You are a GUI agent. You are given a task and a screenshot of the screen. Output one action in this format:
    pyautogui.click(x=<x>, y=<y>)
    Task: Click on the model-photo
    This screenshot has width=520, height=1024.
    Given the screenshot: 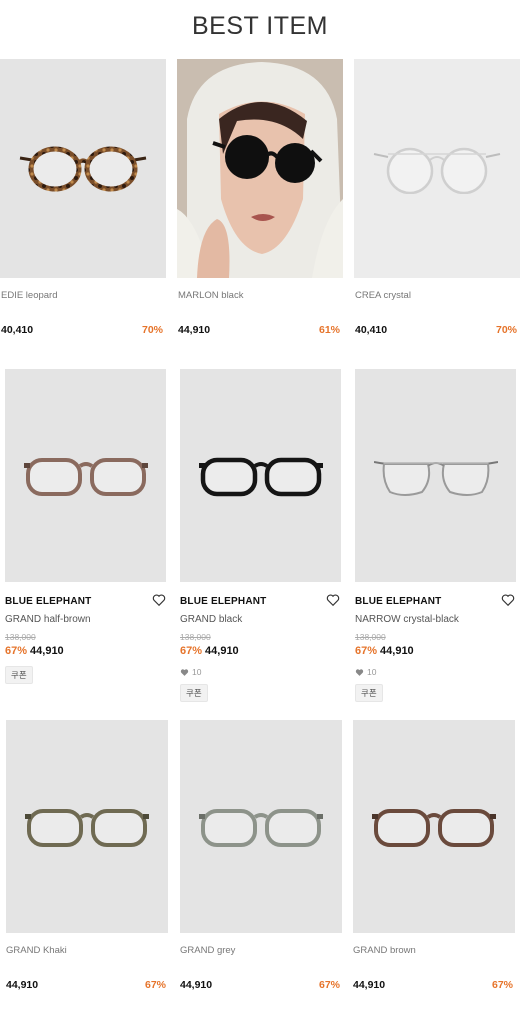 What is the action you would take?
    pyautogui.click(x=260, y=168)
    